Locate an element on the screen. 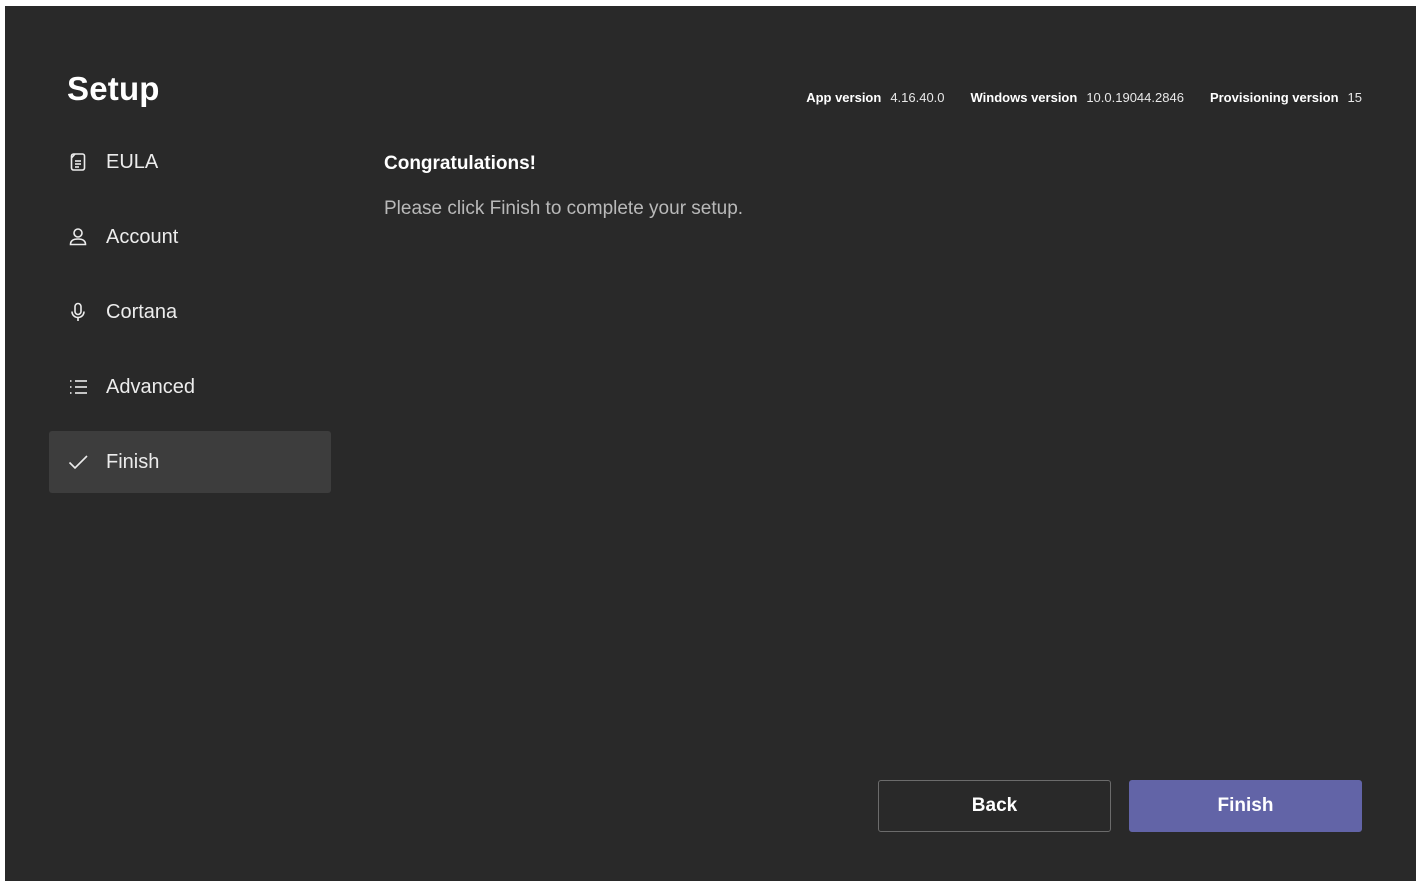 This screenshot has height=881, width=1423. sidebar-item-finish: Finish is located at coordinates (190, 462).